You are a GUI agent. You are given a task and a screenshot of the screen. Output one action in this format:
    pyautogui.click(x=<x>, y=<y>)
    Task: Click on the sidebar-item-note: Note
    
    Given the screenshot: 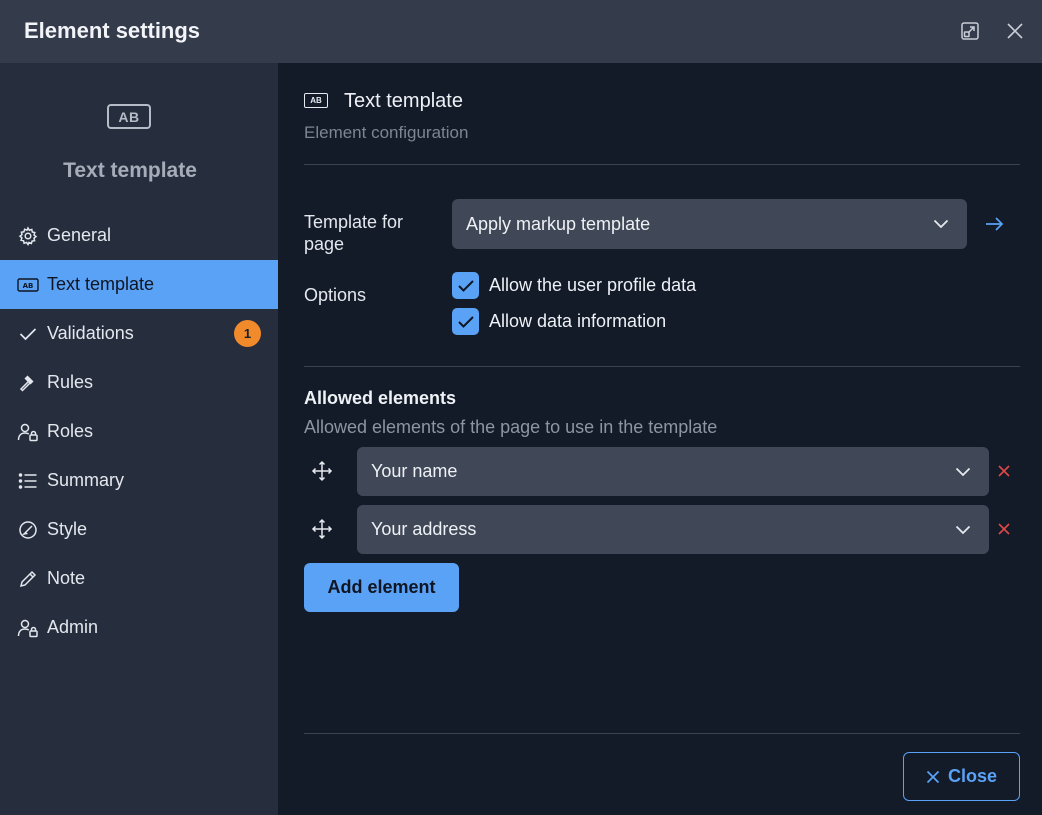 What is the action you would take?
    pyautogui.click(x=139, y=578)
    